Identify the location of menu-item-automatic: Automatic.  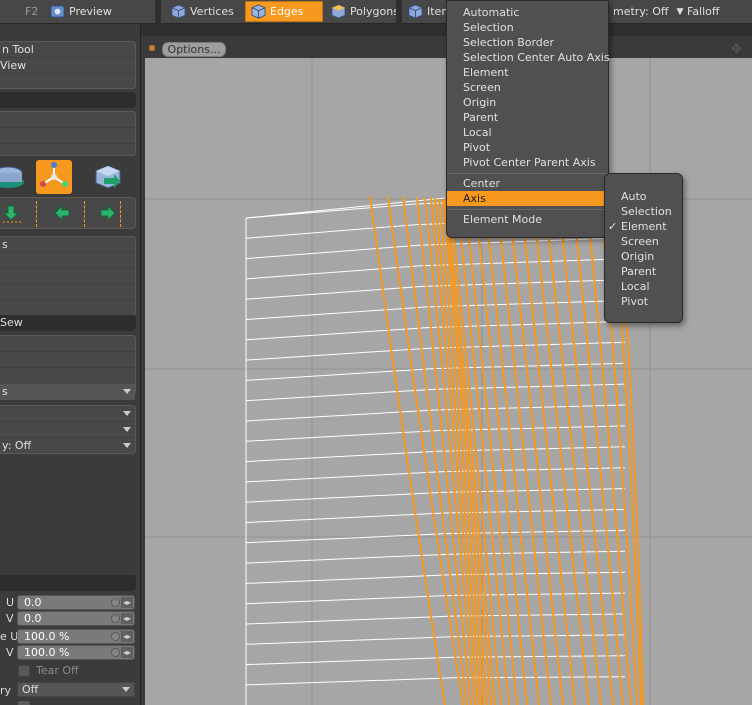
(527, 12).